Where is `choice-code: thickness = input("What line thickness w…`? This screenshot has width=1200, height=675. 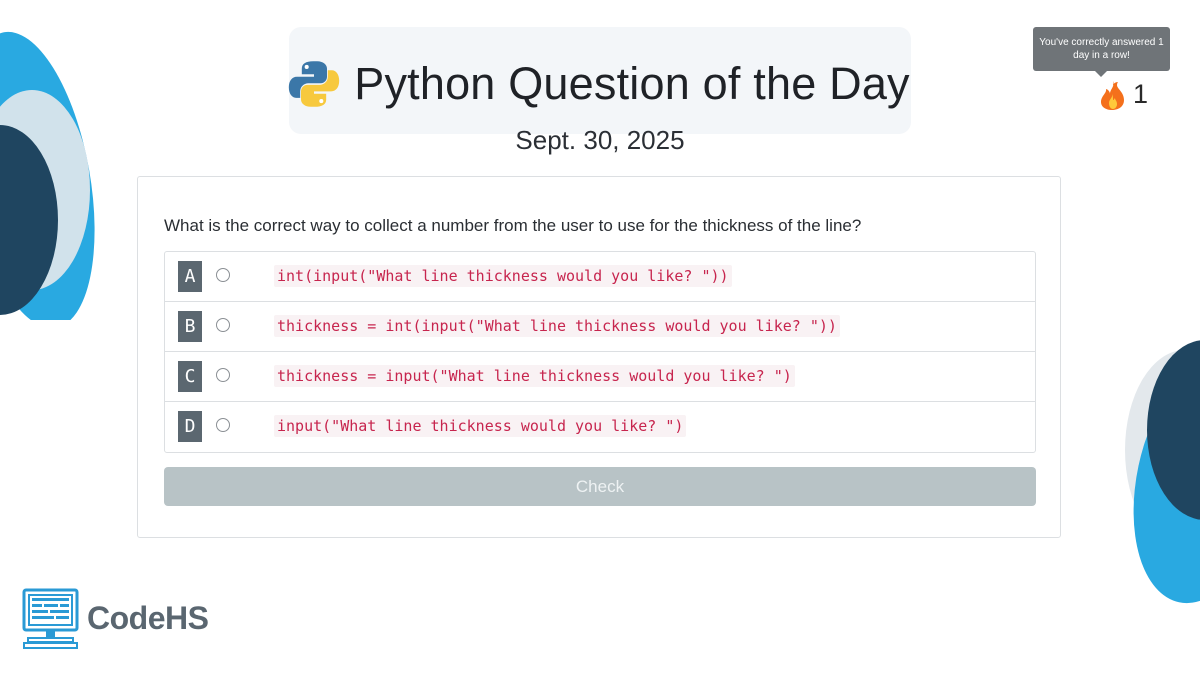
choice-code: thickness = input("What line thickness w… is located at coordinates (534, 376).